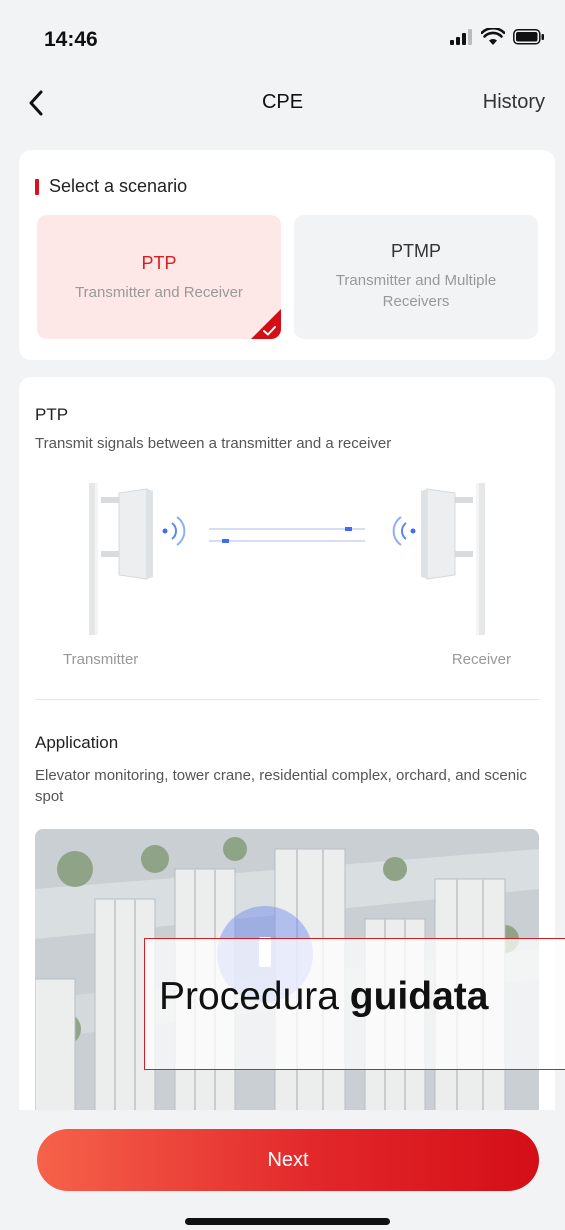 This screenshot has height=1230, width=565. Describe the element at coordinates (282, 35) in the screenshot. I see `status-bar: 14:46` at that location.